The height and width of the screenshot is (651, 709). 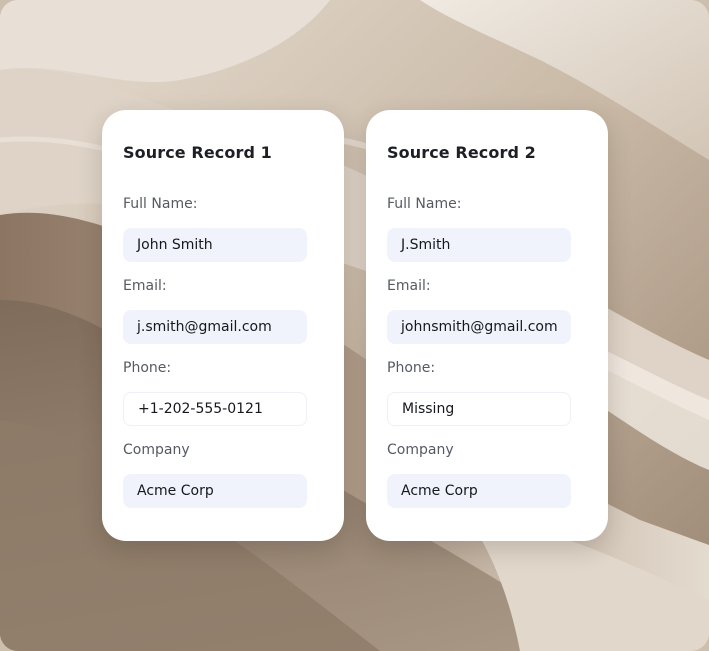 I want to click on card-title: Source Record 1, so click(x=197, y=152).